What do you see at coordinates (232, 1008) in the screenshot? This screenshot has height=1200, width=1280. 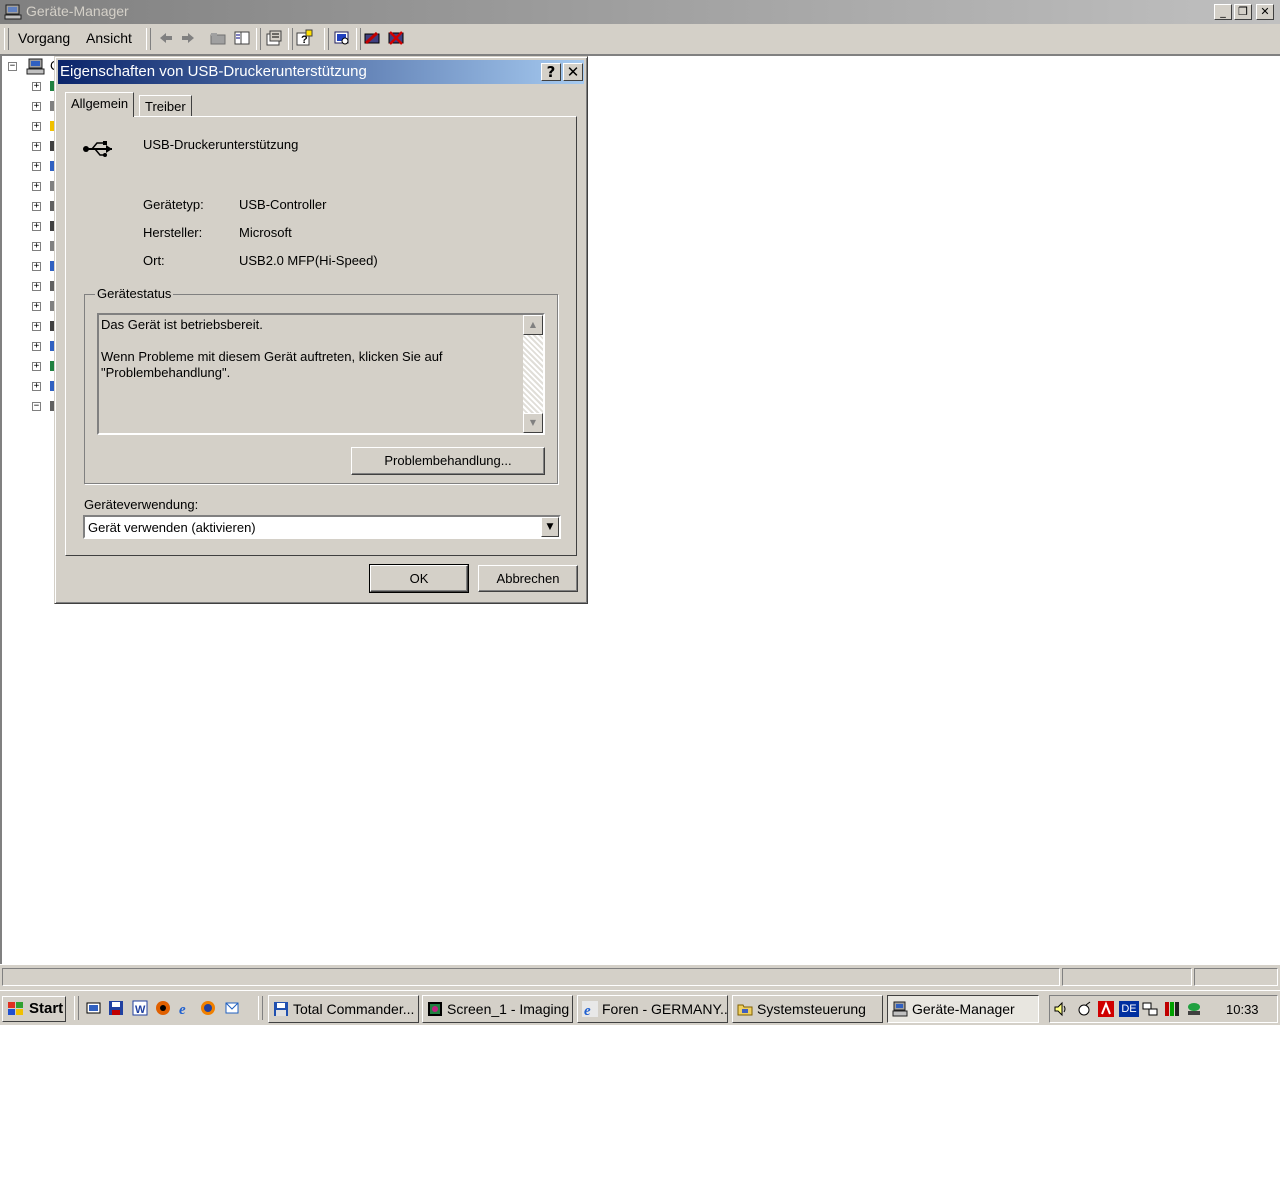 I see `outlook-icon` at bounding box center [232, 1008].